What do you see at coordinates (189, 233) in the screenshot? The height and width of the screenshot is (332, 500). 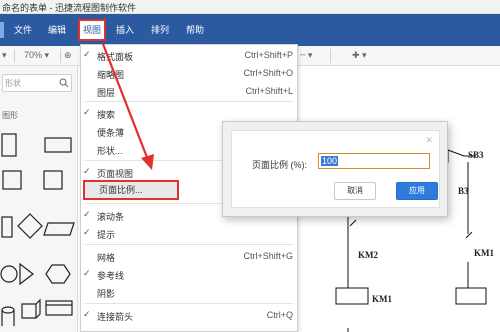 I see `menu-item-tooltips: ✓ 提示` at bounding box center [189, 233].